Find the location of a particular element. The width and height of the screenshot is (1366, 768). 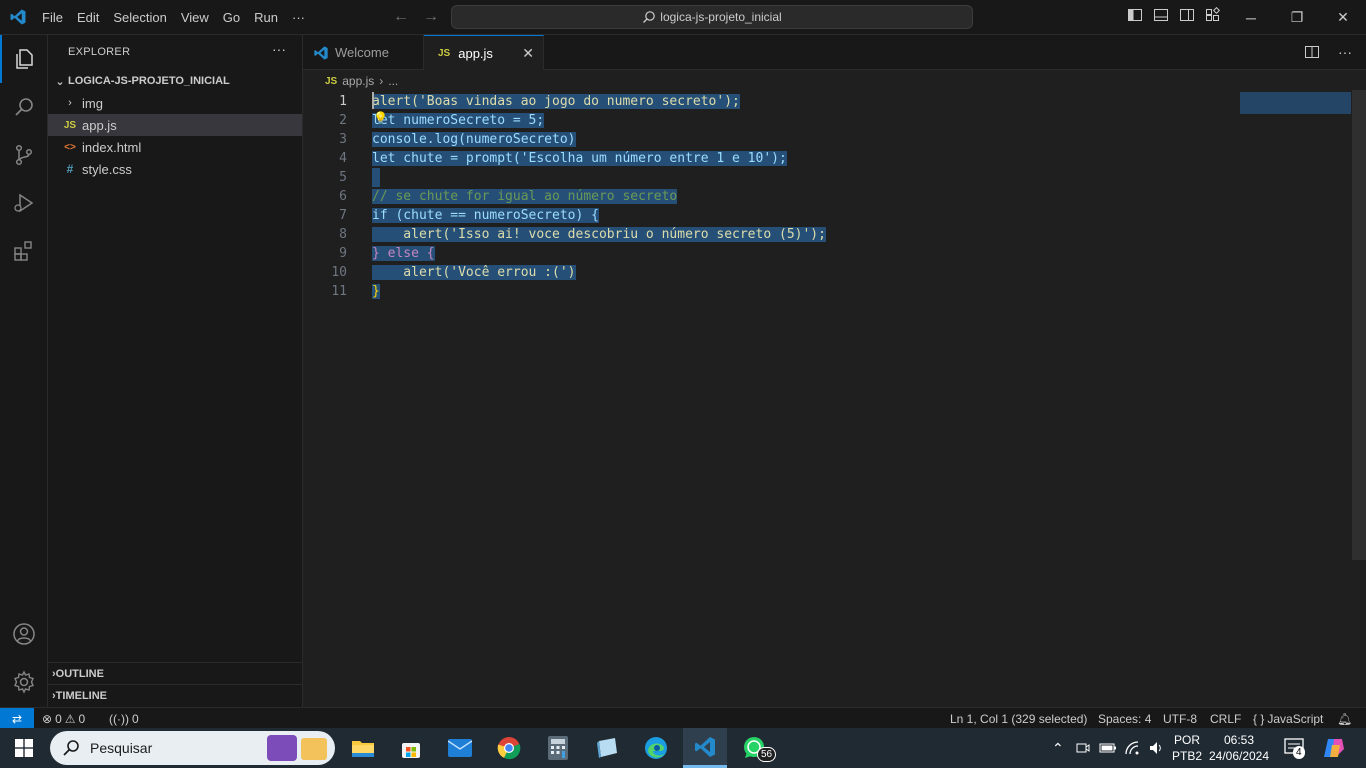

chrome-icon is located at coordinates (509, 748).